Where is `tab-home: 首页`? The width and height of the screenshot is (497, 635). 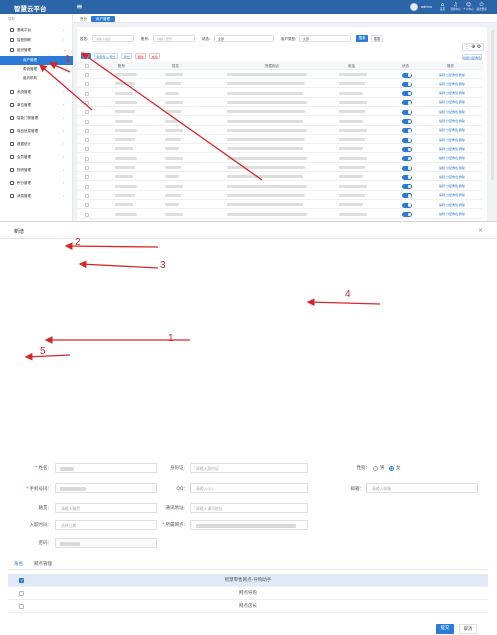
tab-home: 首页 is located at coordinates (83, 19).